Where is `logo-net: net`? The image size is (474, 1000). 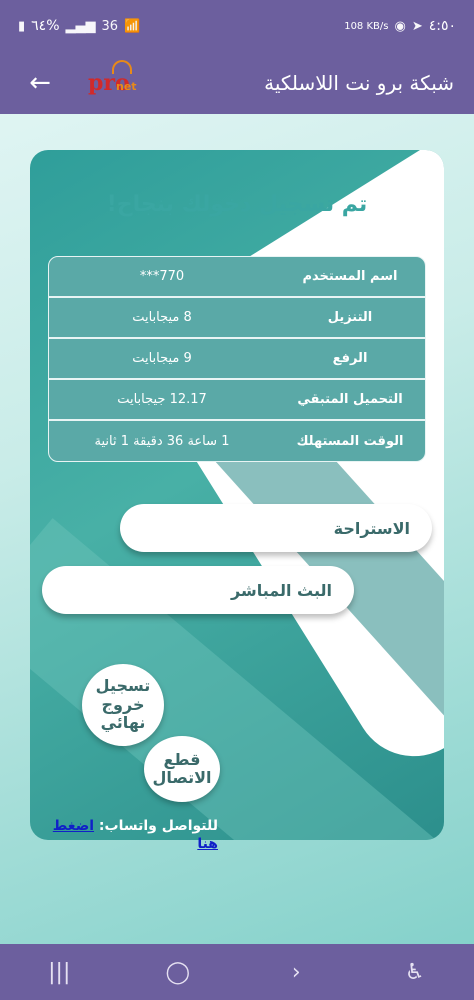 logo-net: net is located at coordinates (126, 86).